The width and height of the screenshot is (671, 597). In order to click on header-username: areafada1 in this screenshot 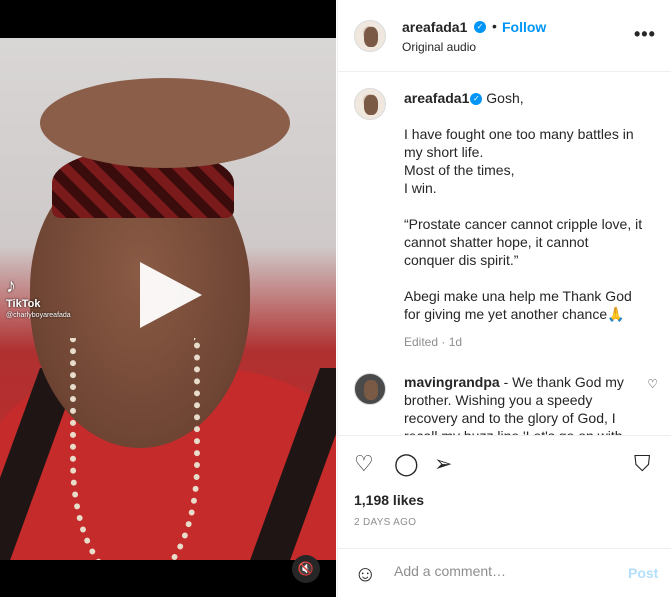, I will do `click(434, 27)`.